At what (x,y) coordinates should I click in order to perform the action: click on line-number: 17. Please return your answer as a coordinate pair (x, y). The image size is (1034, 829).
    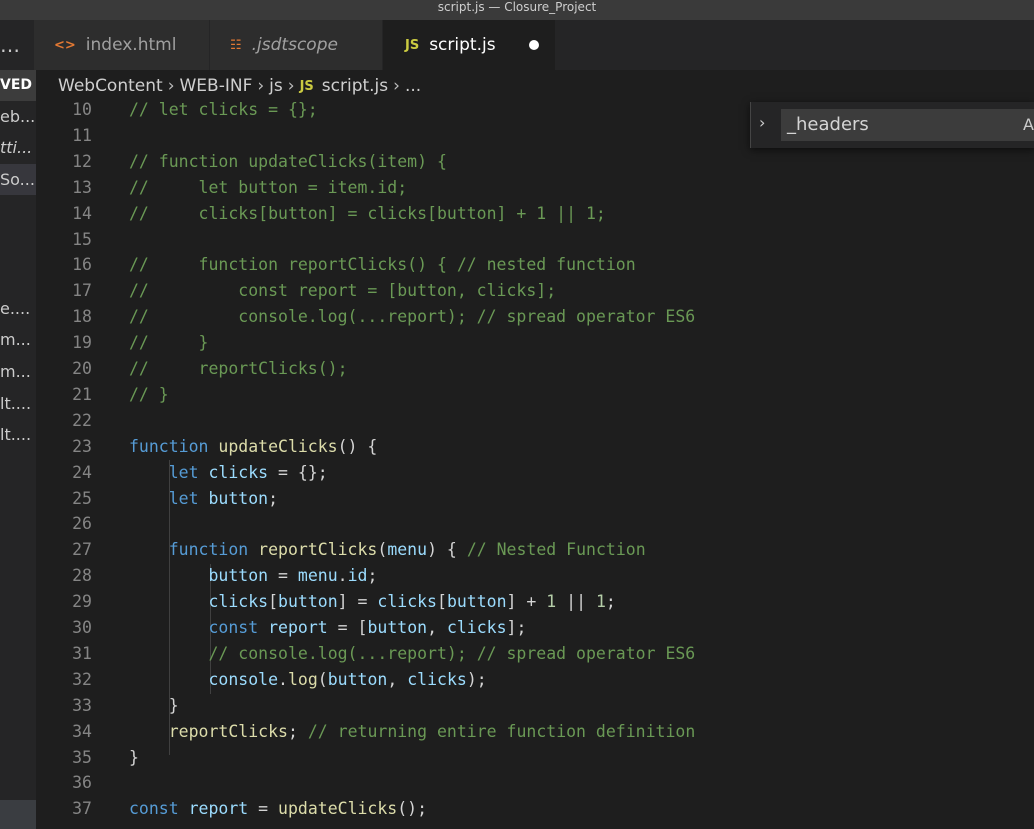
    Looking at the image, I should click on (82, 291).